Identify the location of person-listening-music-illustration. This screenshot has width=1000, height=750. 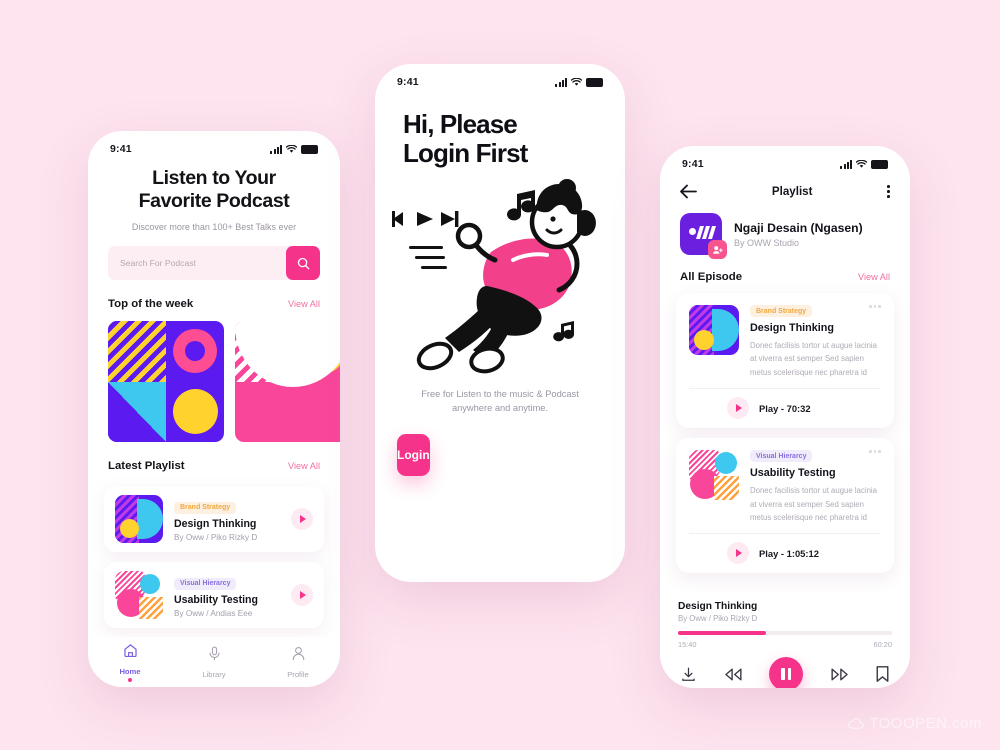
(494, 276).